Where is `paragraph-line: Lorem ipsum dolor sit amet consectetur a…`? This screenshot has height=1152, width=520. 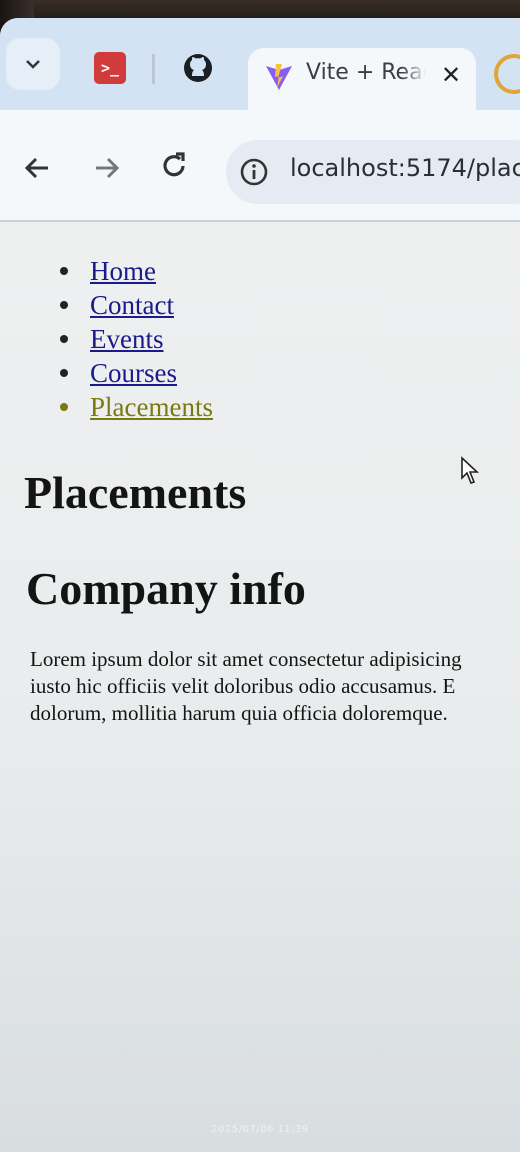
paragraph-line: Lorem ipsum dolor sit amet consectetur a… is located at coordinates (246, 659).